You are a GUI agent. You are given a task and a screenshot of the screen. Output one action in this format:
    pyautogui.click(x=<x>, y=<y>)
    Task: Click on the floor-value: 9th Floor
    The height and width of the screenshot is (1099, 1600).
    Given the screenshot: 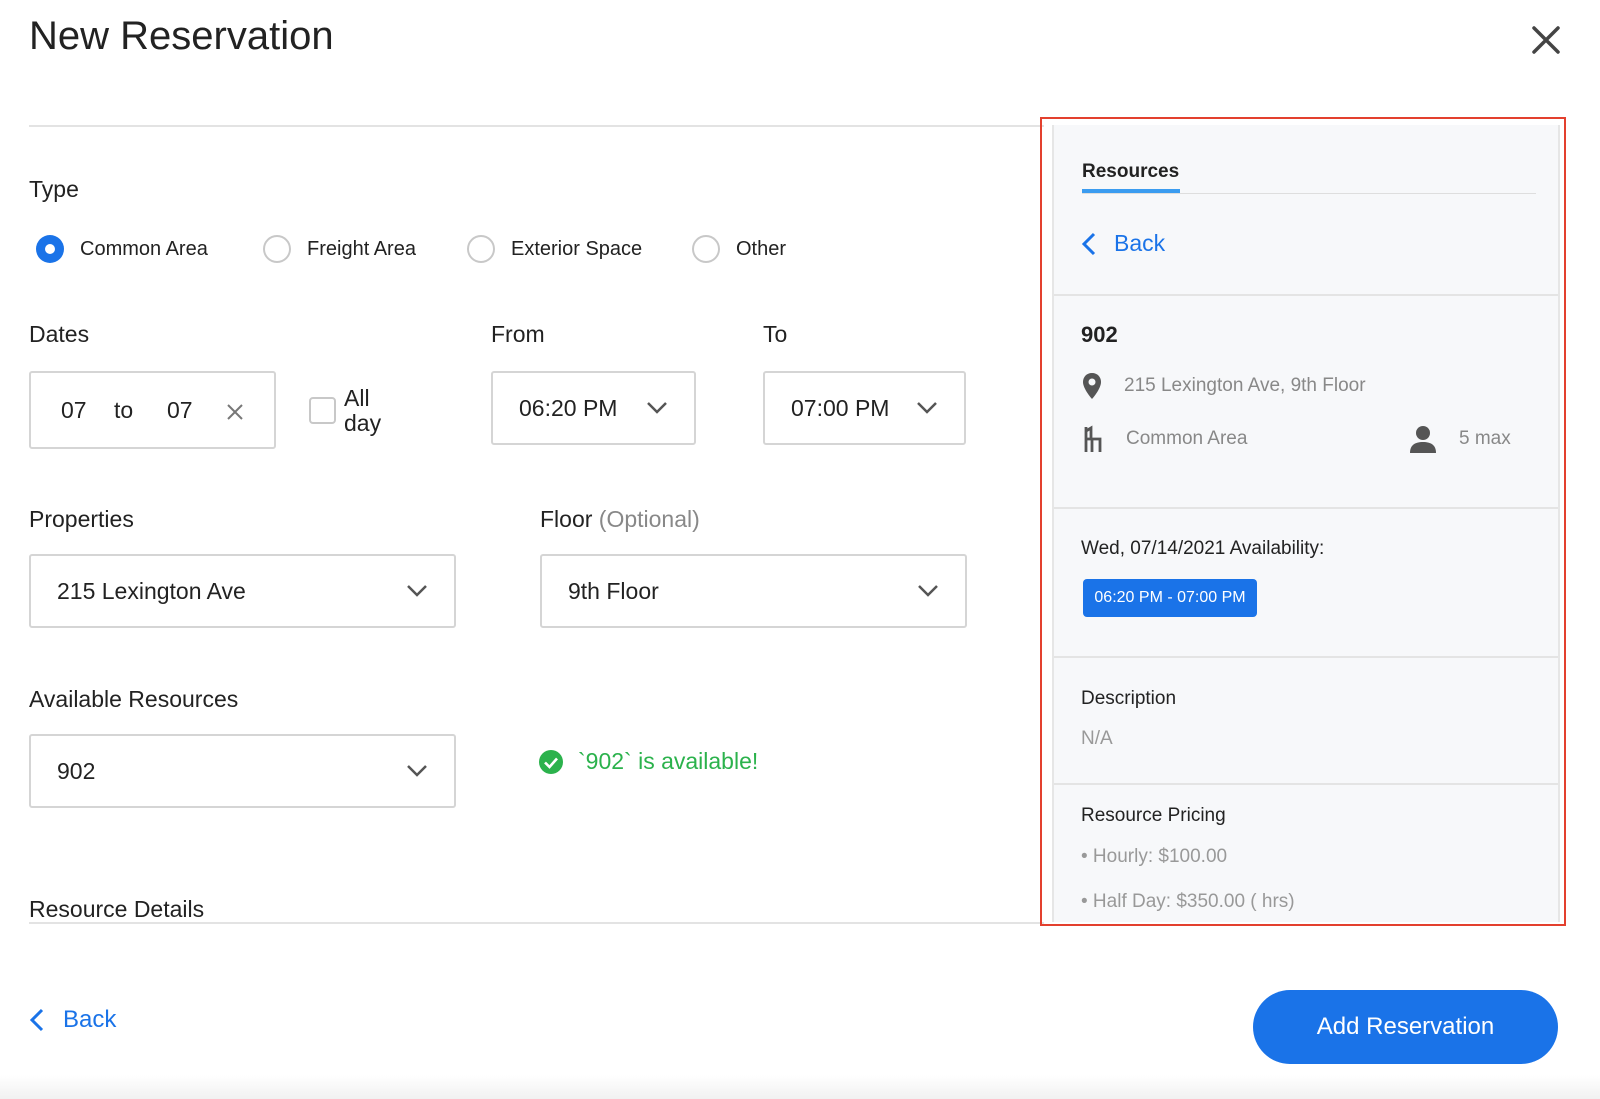 What is the action you would take?
    pyautogui.click(x=613, y=590)
    